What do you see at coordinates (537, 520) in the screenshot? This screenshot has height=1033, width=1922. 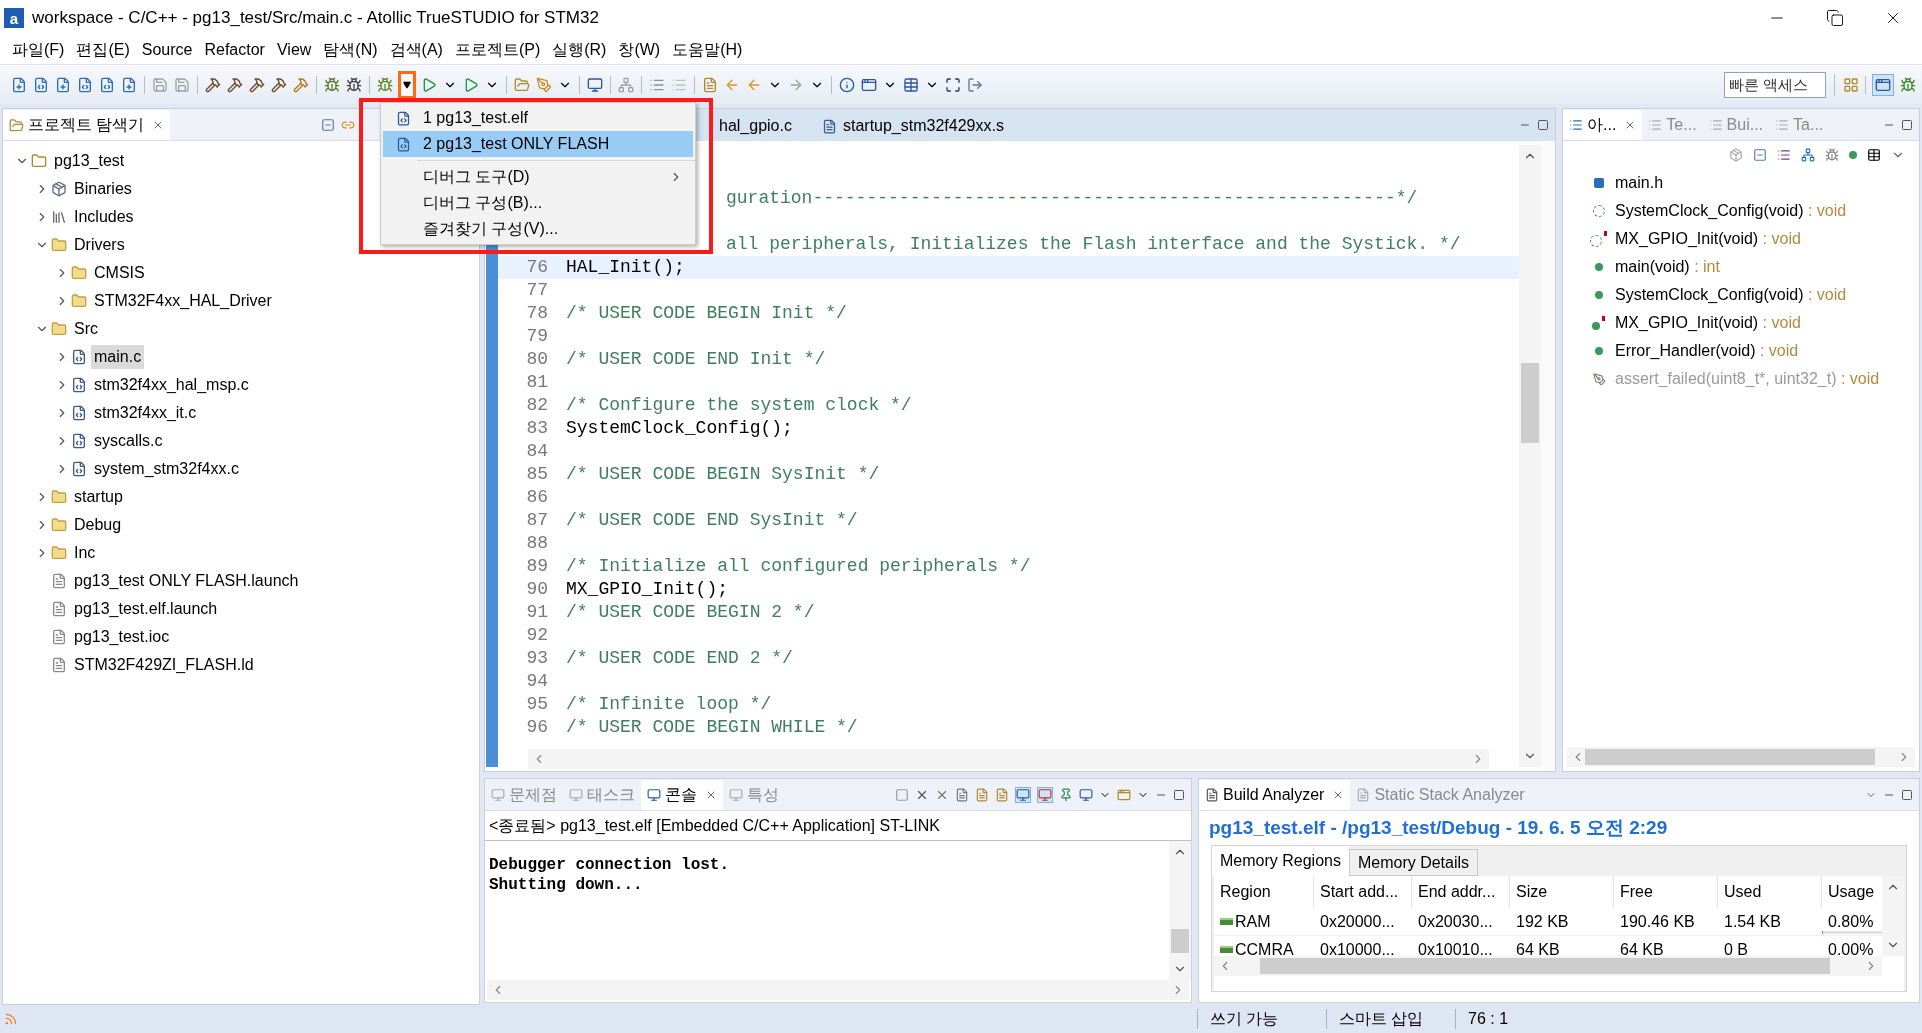 I see `line-number: 87` at bounding box center [537, 520].